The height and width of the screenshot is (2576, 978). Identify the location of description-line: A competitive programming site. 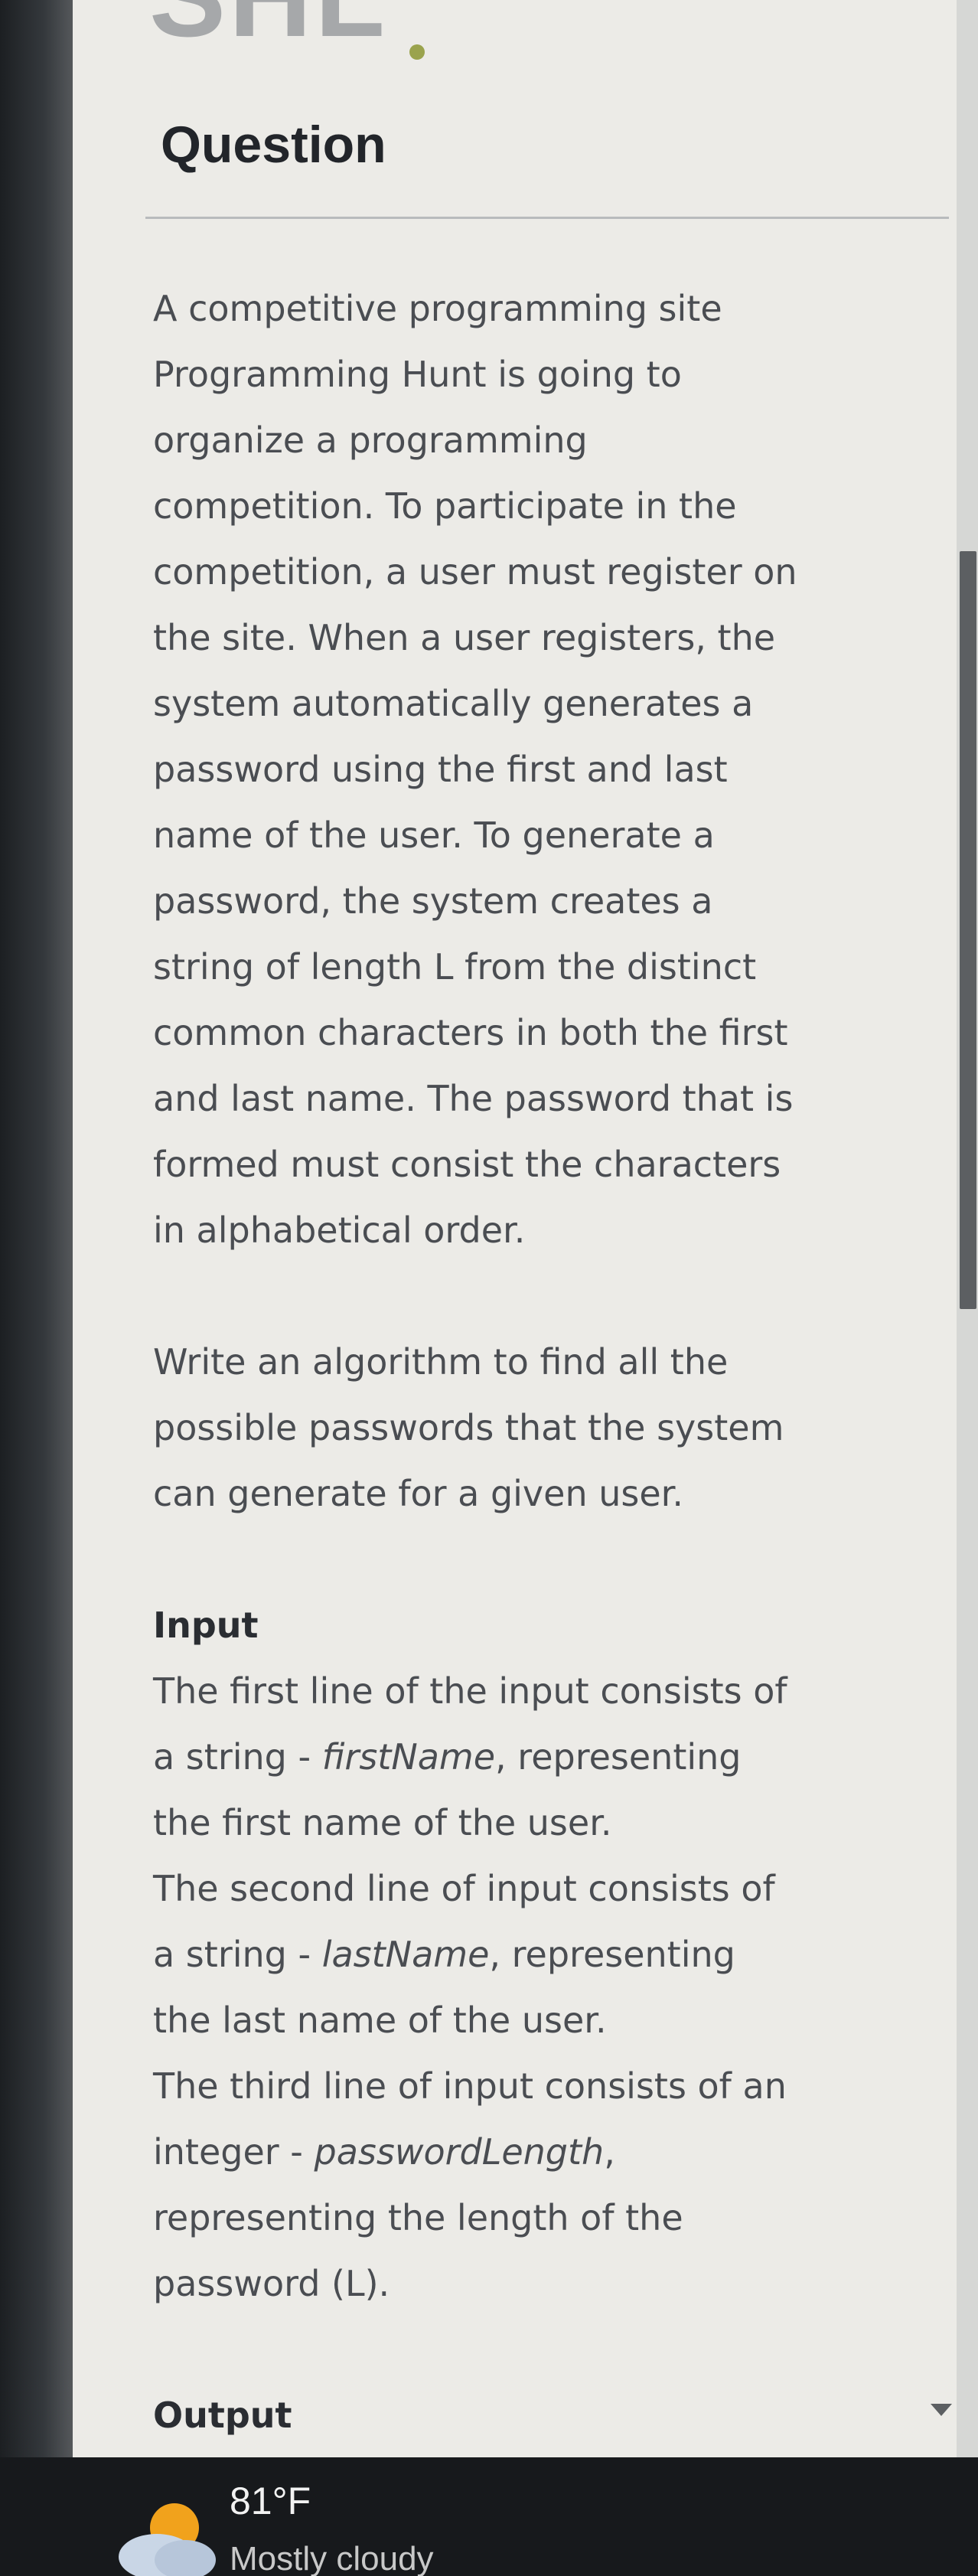
(438, 308).